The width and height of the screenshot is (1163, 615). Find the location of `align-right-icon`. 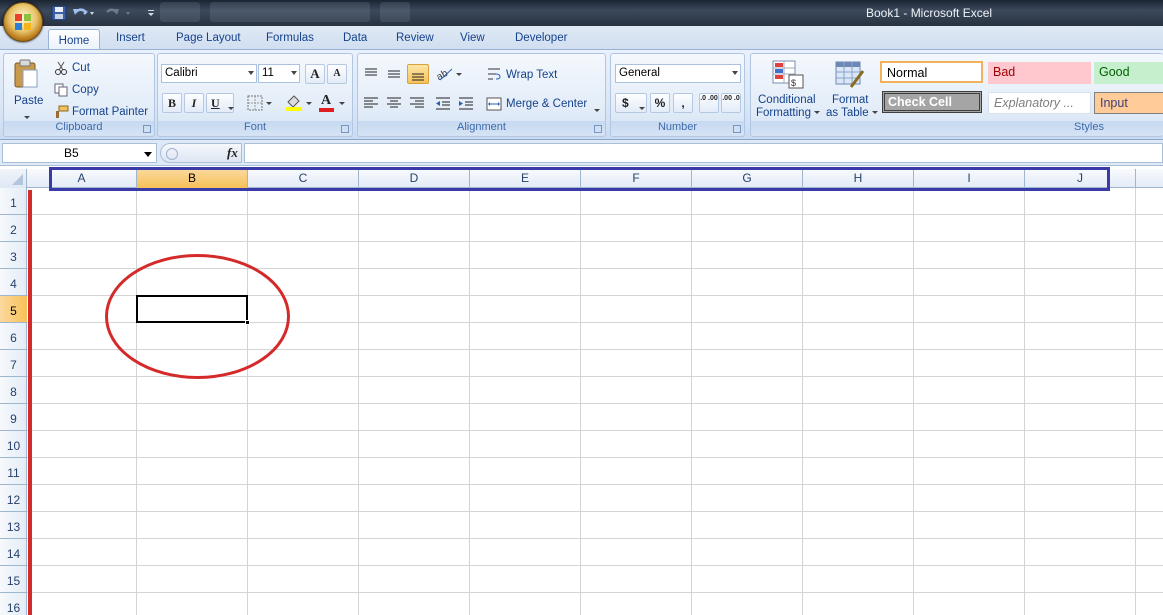

align-right-icon is located at coordinates (417, 103).